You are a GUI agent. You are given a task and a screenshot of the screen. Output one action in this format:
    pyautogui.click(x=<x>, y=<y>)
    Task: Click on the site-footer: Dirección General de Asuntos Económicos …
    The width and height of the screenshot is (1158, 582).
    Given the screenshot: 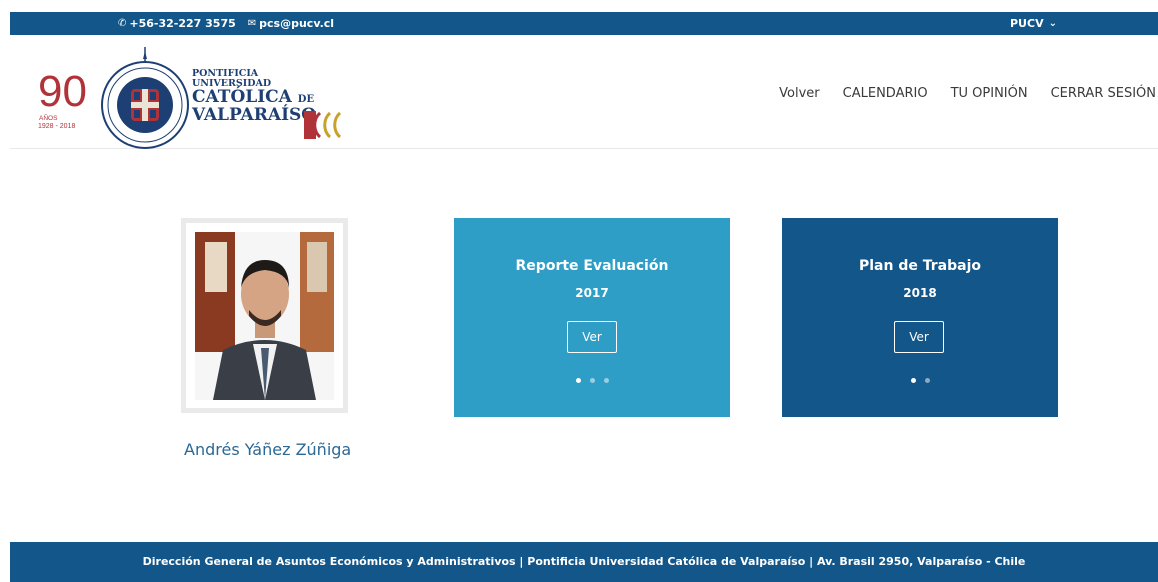 What is the action you would take?
    pyautogui.click(x=584, y=562)
    